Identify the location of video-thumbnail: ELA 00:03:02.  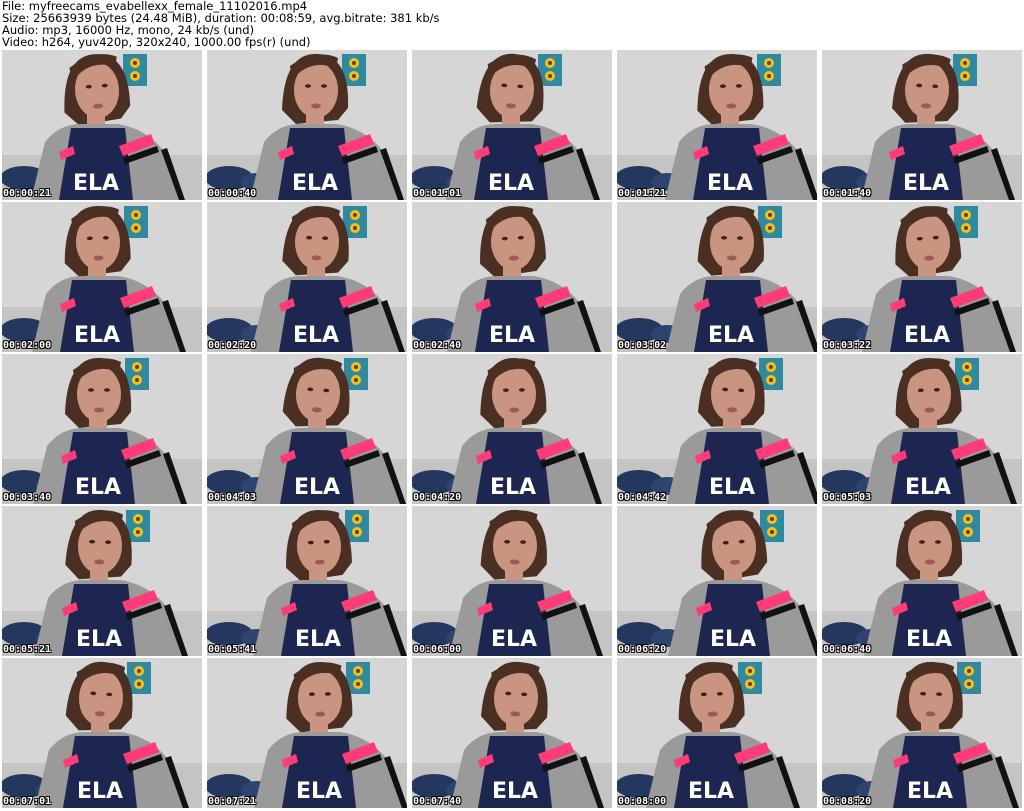
(717, 277).